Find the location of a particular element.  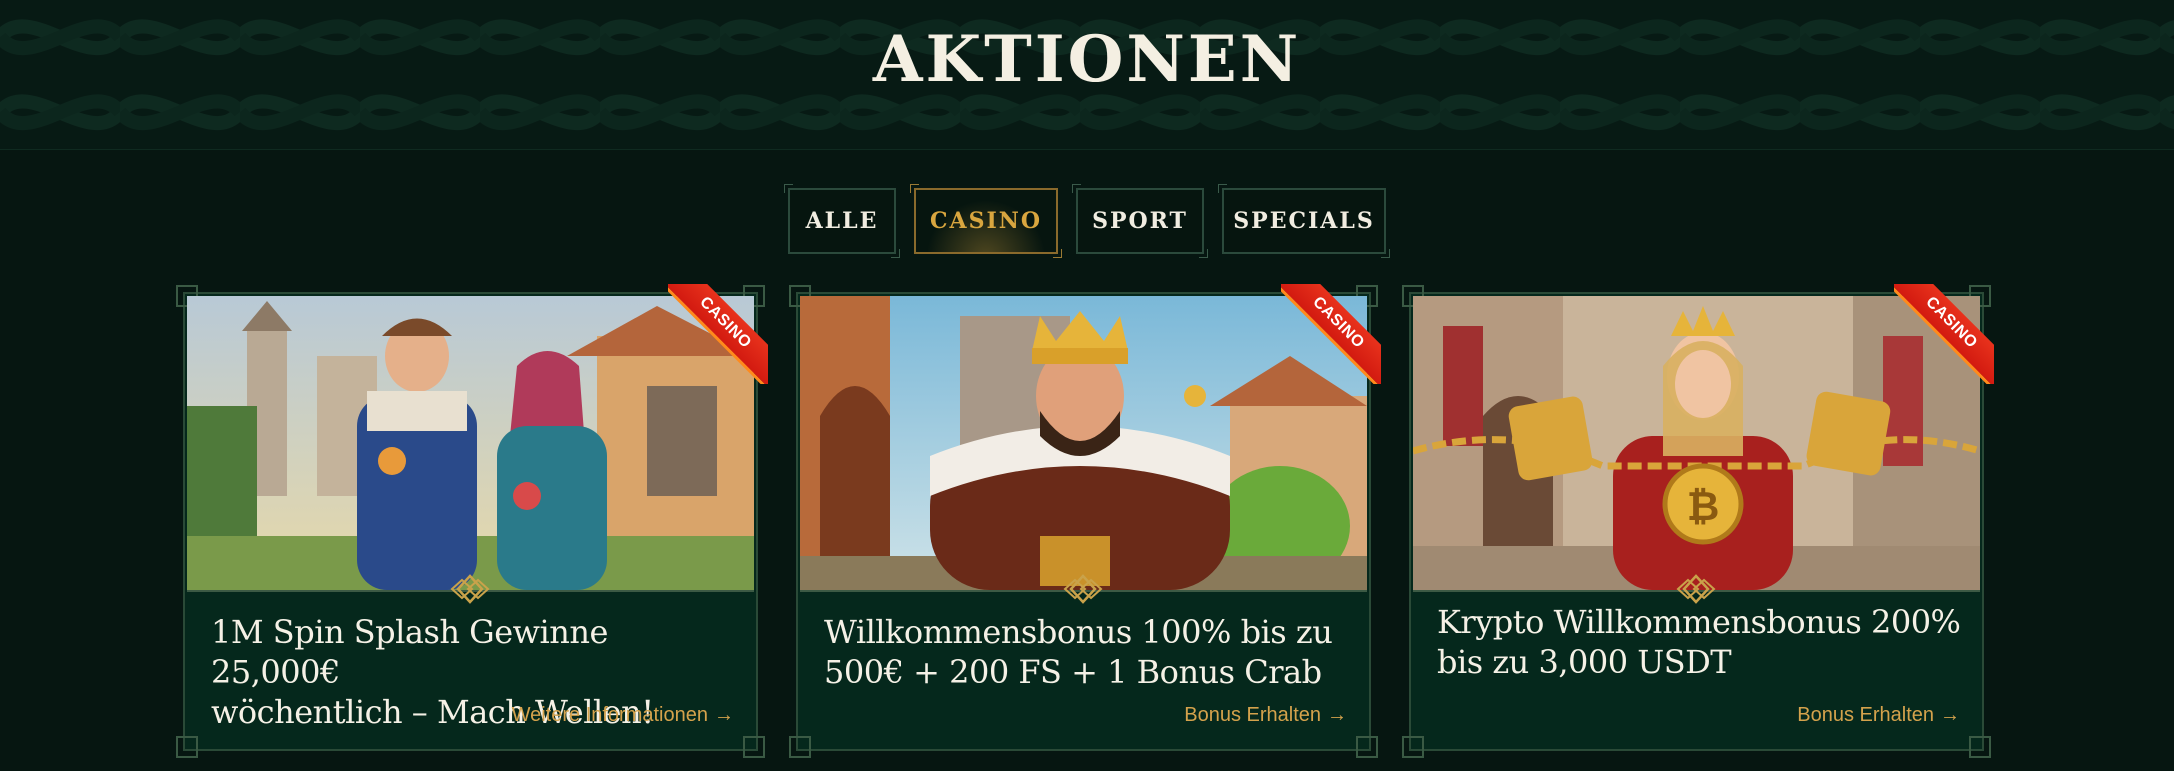

link-label: Weitere Informationen is located at coordinates (609, 715).